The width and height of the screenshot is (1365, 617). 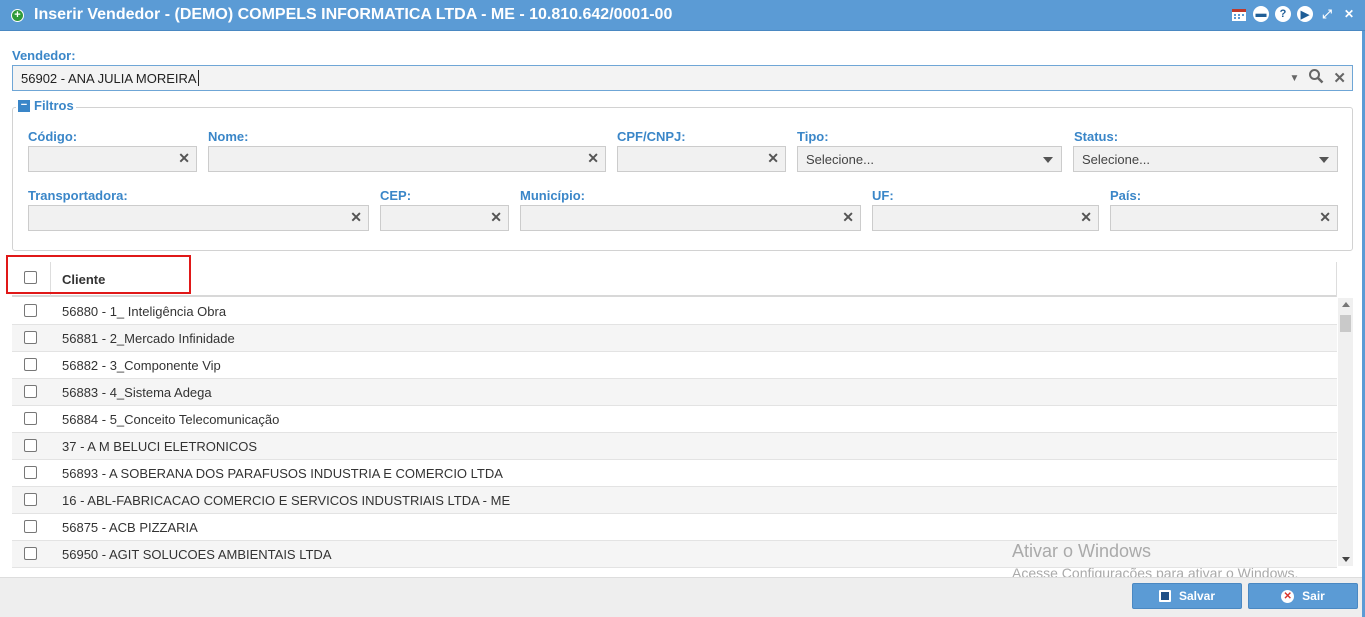 I want to click on text-cursor, so click(x=198, y=78).